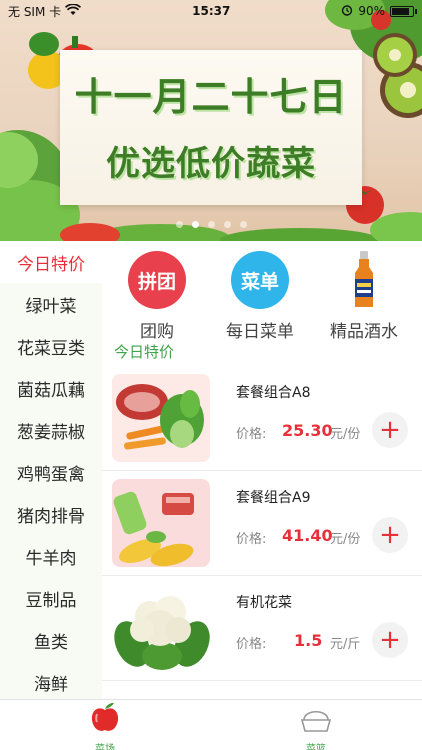  What do you see at coordinates (262, 418) in the screenshot?
I see `product-card: 套餐组合A8 价格: 25.30 元/份 +` at bounding box center [262, 418].